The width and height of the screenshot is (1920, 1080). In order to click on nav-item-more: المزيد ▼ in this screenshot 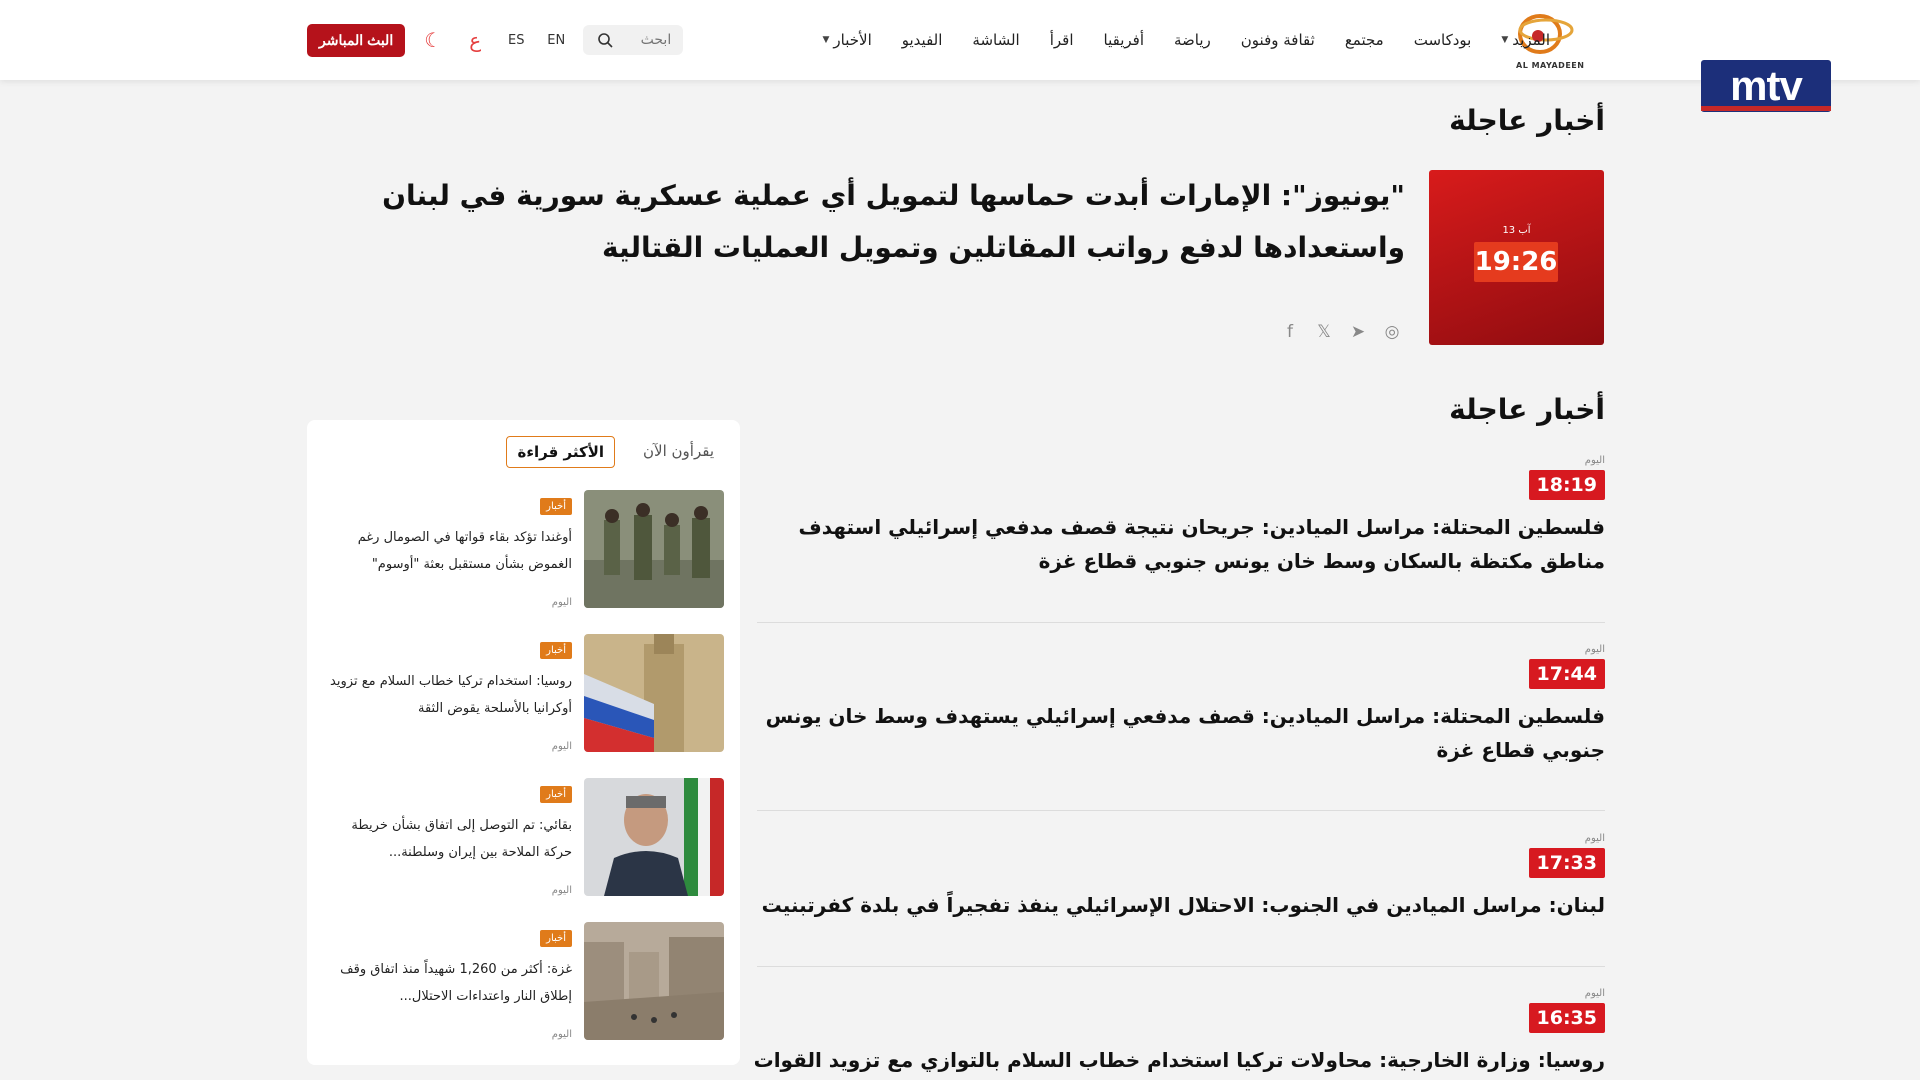, I will do `click(1525, 40)`.